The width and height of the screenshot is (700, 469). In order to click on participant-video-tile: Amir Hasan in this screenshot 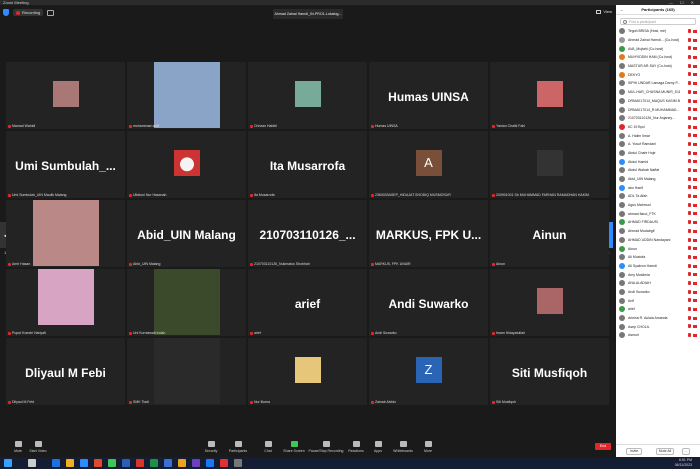, I will do `click(65, 233)`.